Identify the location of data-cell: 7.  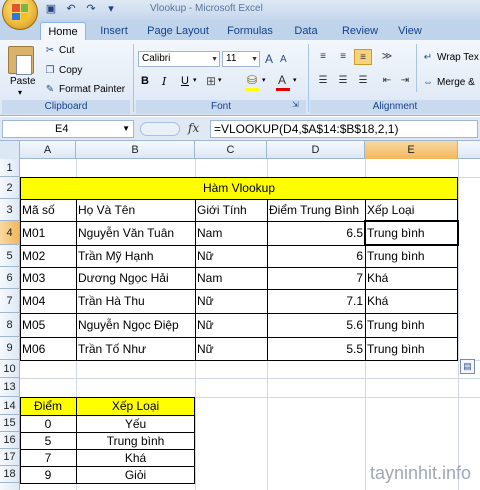
(316, 278).